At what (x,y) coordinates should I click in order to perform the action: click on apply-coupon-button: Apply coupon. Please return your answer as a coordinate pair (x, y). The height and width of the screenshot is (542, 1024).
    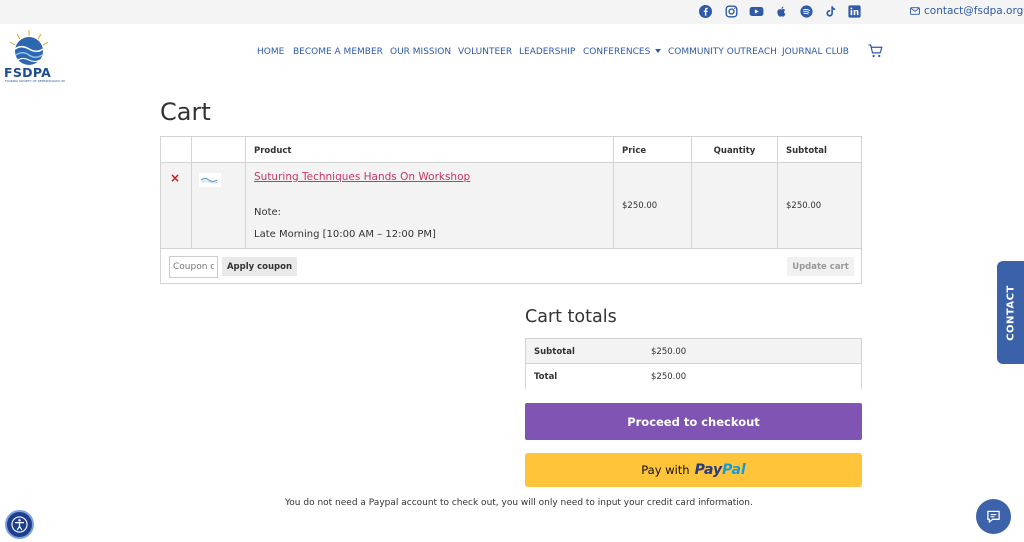
    Looking at the image, I should click on (259, 266).